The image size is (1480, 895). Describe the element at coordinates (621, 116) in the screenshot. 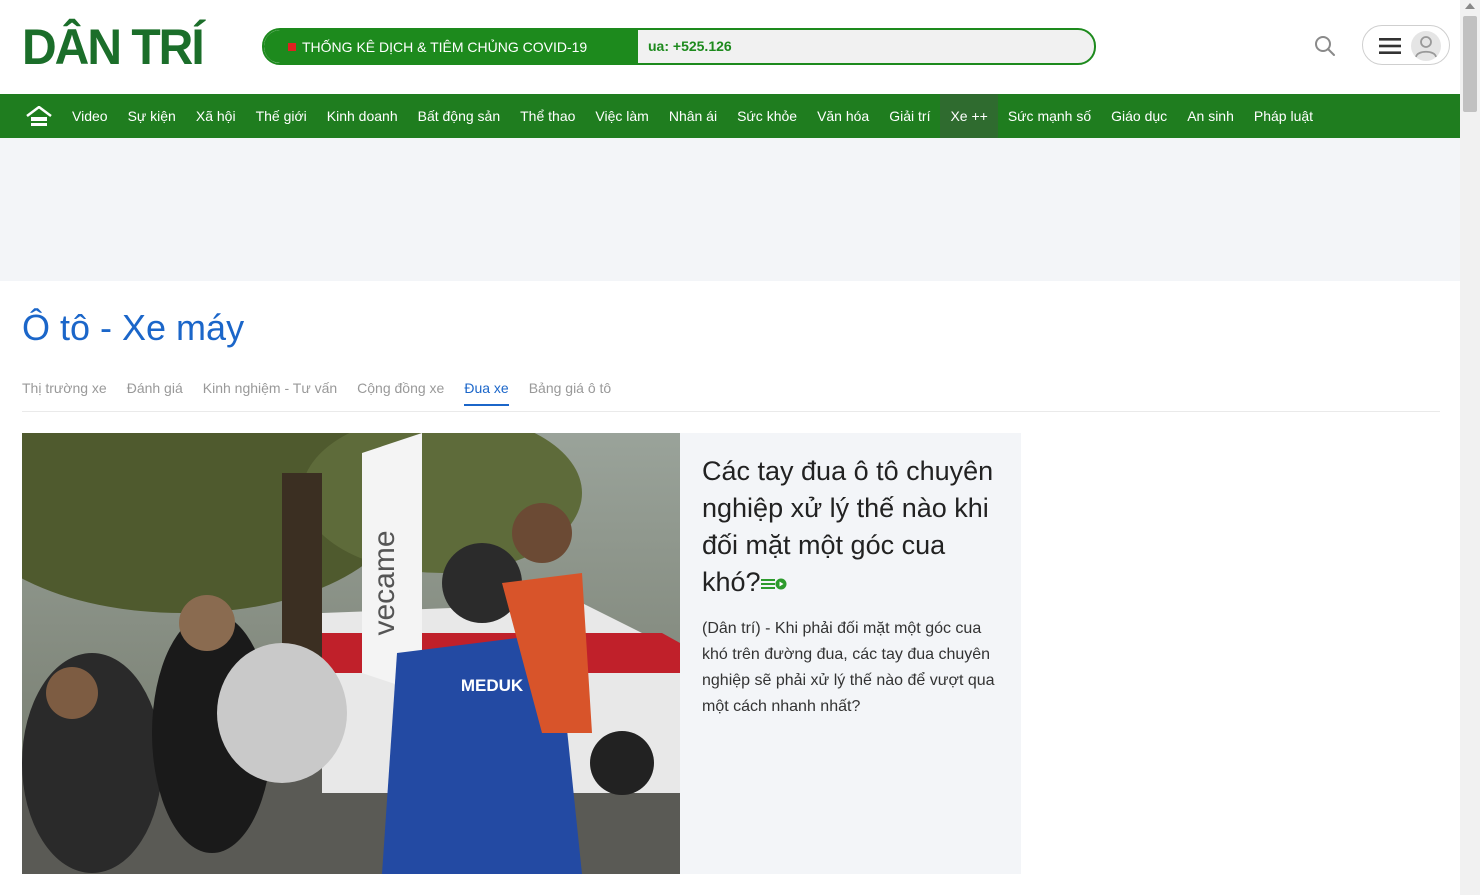

I see `nav-item: Việc làm` at that location.